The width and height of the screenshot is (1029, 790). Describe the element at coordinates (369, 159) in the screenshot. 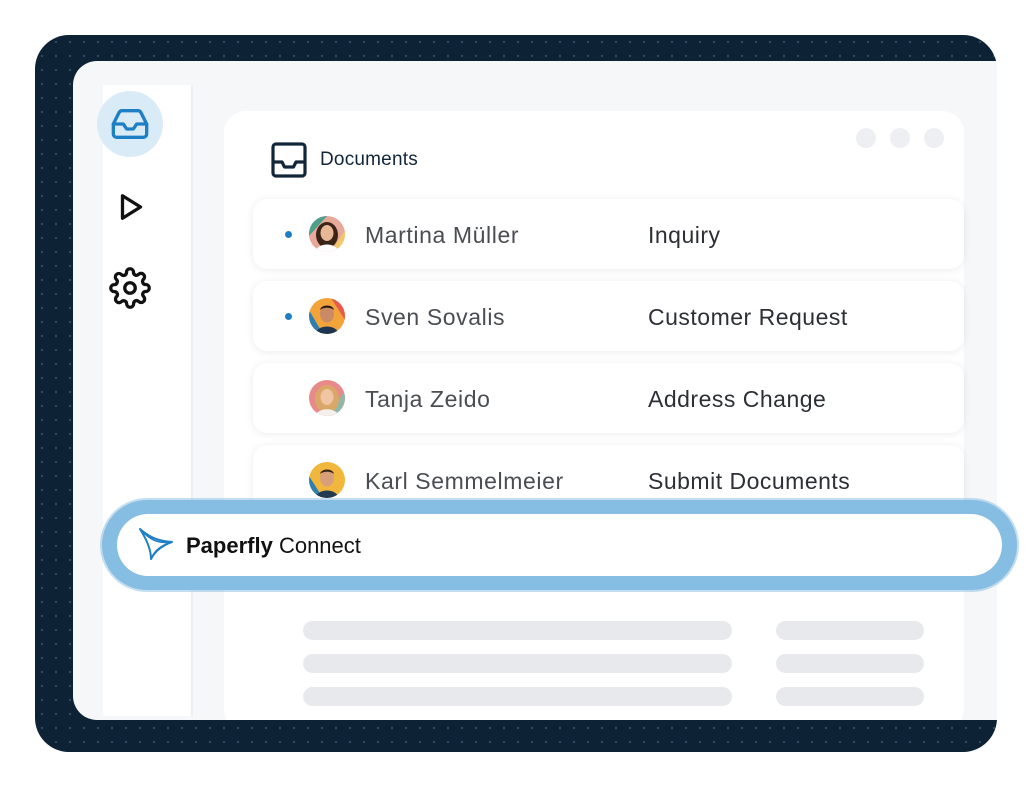

I see `panel-title: Documents` at that location.